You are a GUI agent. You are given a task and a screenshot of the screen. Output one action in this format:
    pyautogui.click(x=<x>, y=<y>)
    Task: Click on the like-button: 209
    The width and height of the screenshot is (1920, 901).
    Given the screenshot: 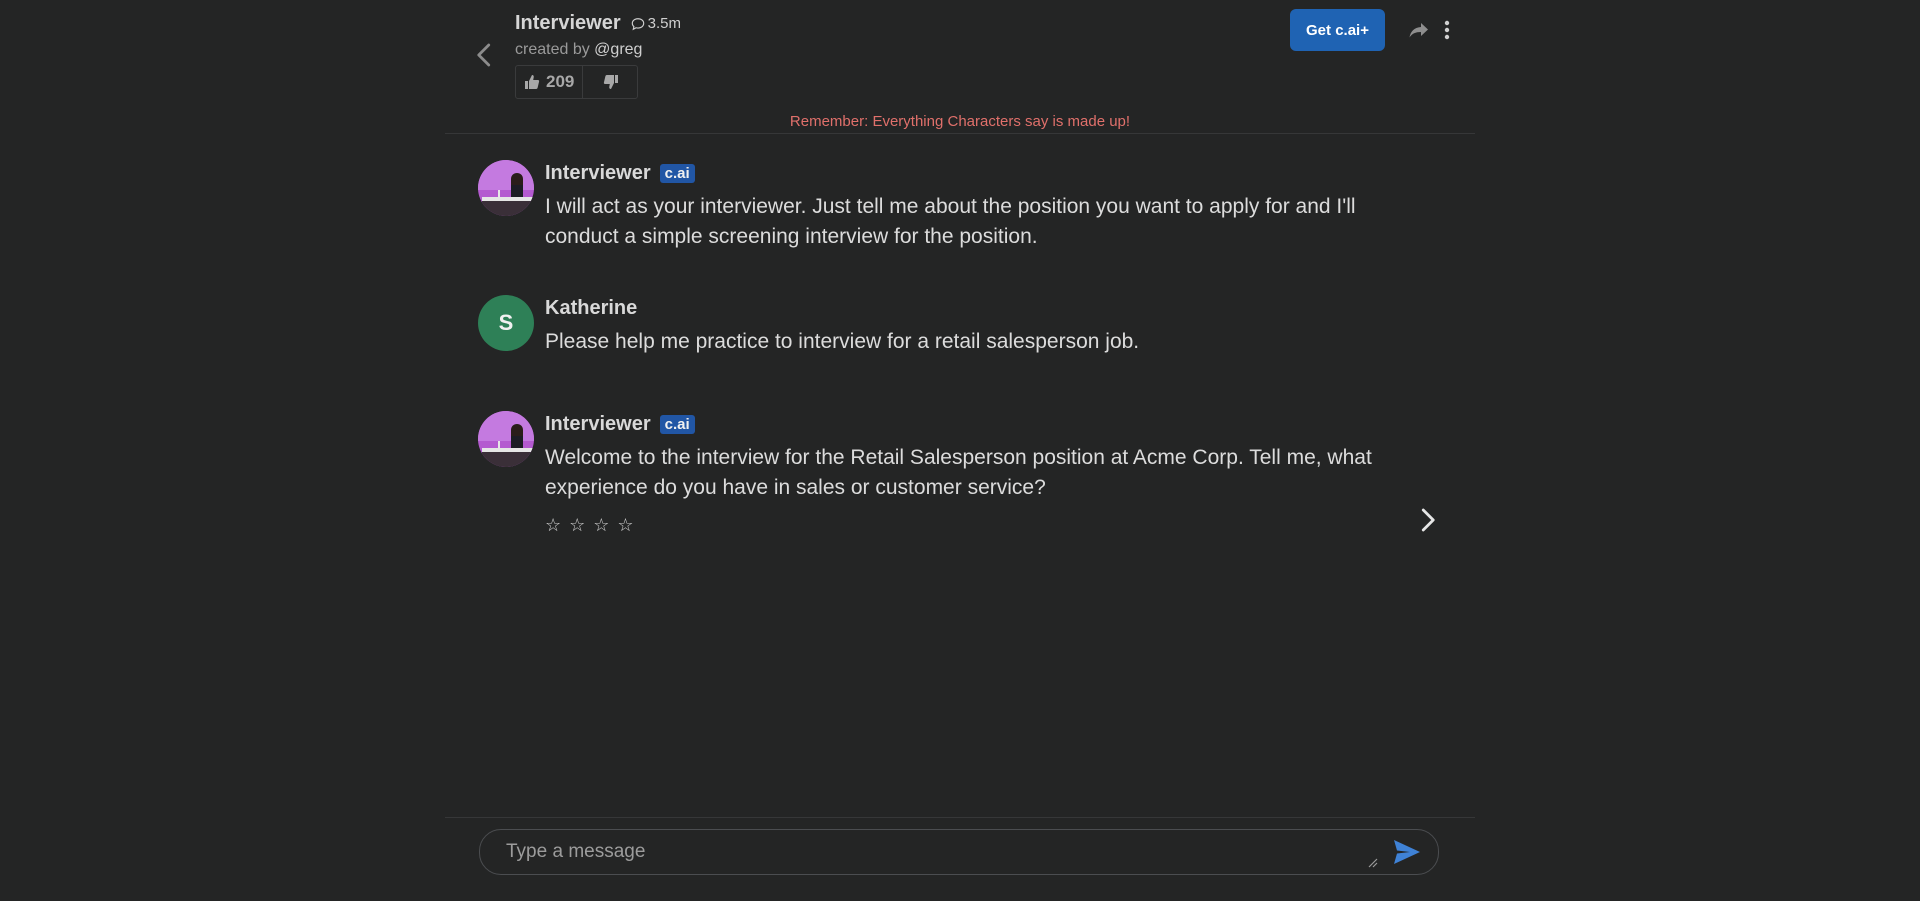 What is the action you would take?
    pyautogui.click(x=550, y=82)
    